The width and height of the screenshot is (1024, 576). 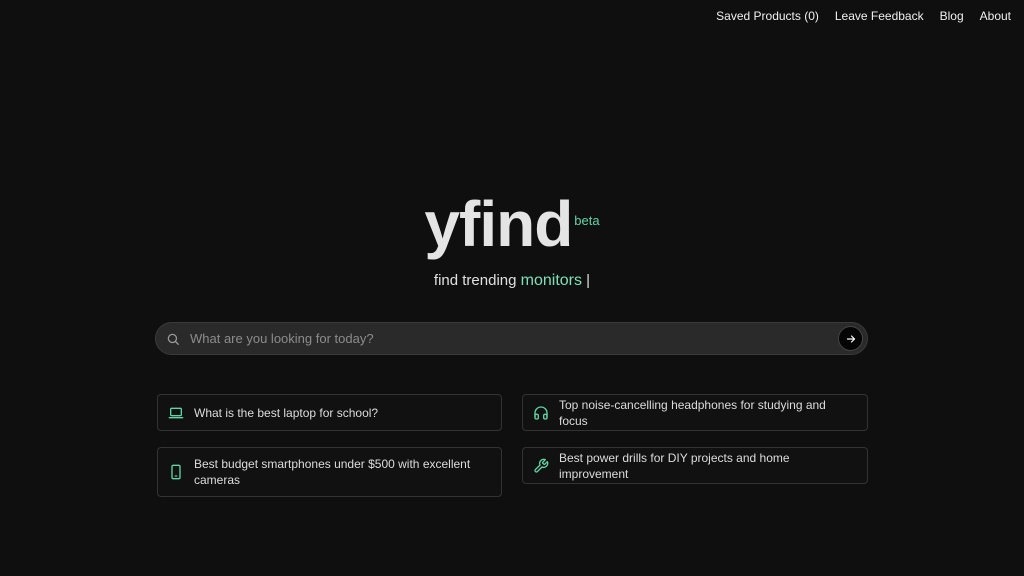 I want to click on search-input, so click(x=513, y=338).